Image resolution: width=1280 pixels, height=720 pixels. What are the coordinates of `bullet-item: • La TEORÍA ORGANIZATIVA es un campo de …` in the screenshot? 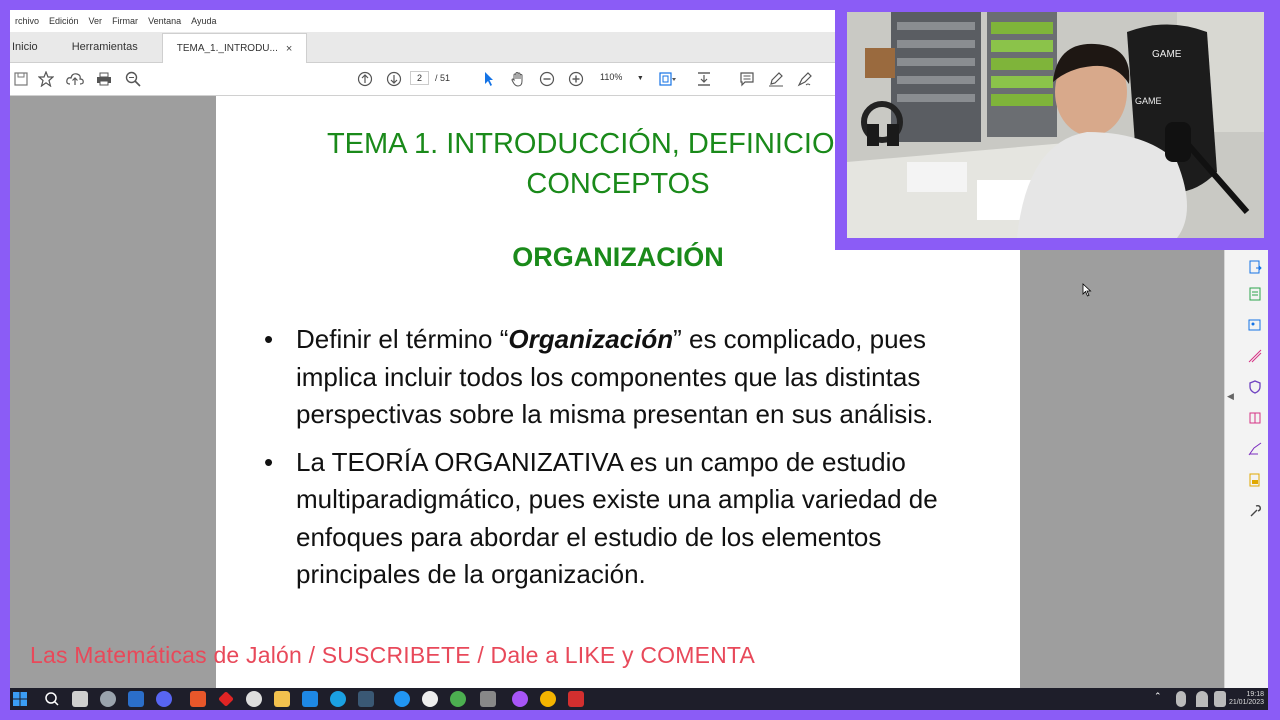 It's located at (624, 519).